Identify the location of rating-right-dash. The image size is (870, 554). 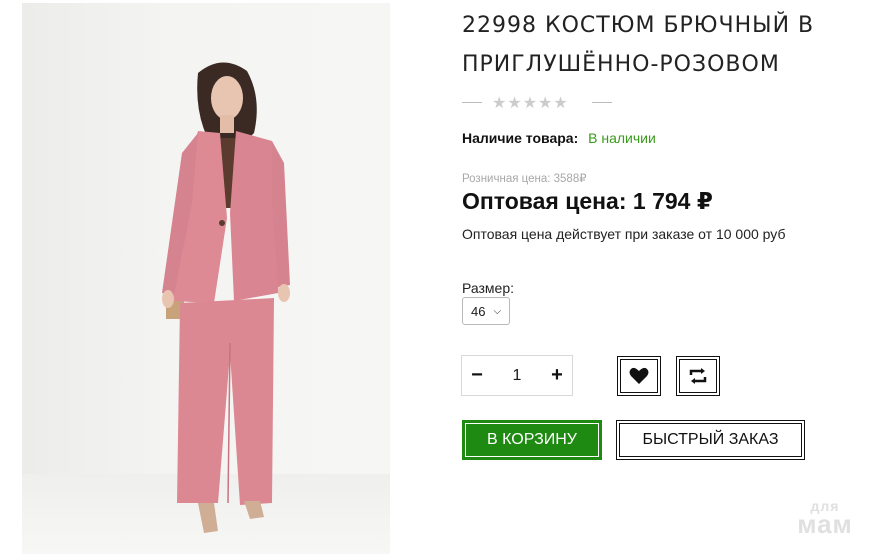
(602, 102).